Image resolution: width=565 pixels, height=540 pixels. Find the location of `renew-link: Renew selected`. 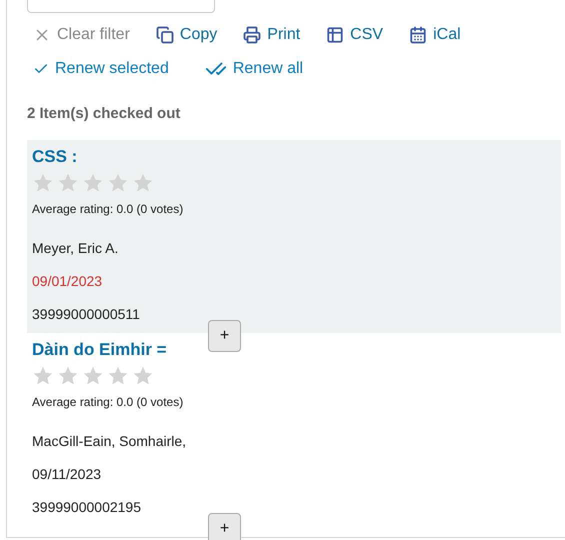

renew-link: Renew selected is located at coordinates (101, 69).